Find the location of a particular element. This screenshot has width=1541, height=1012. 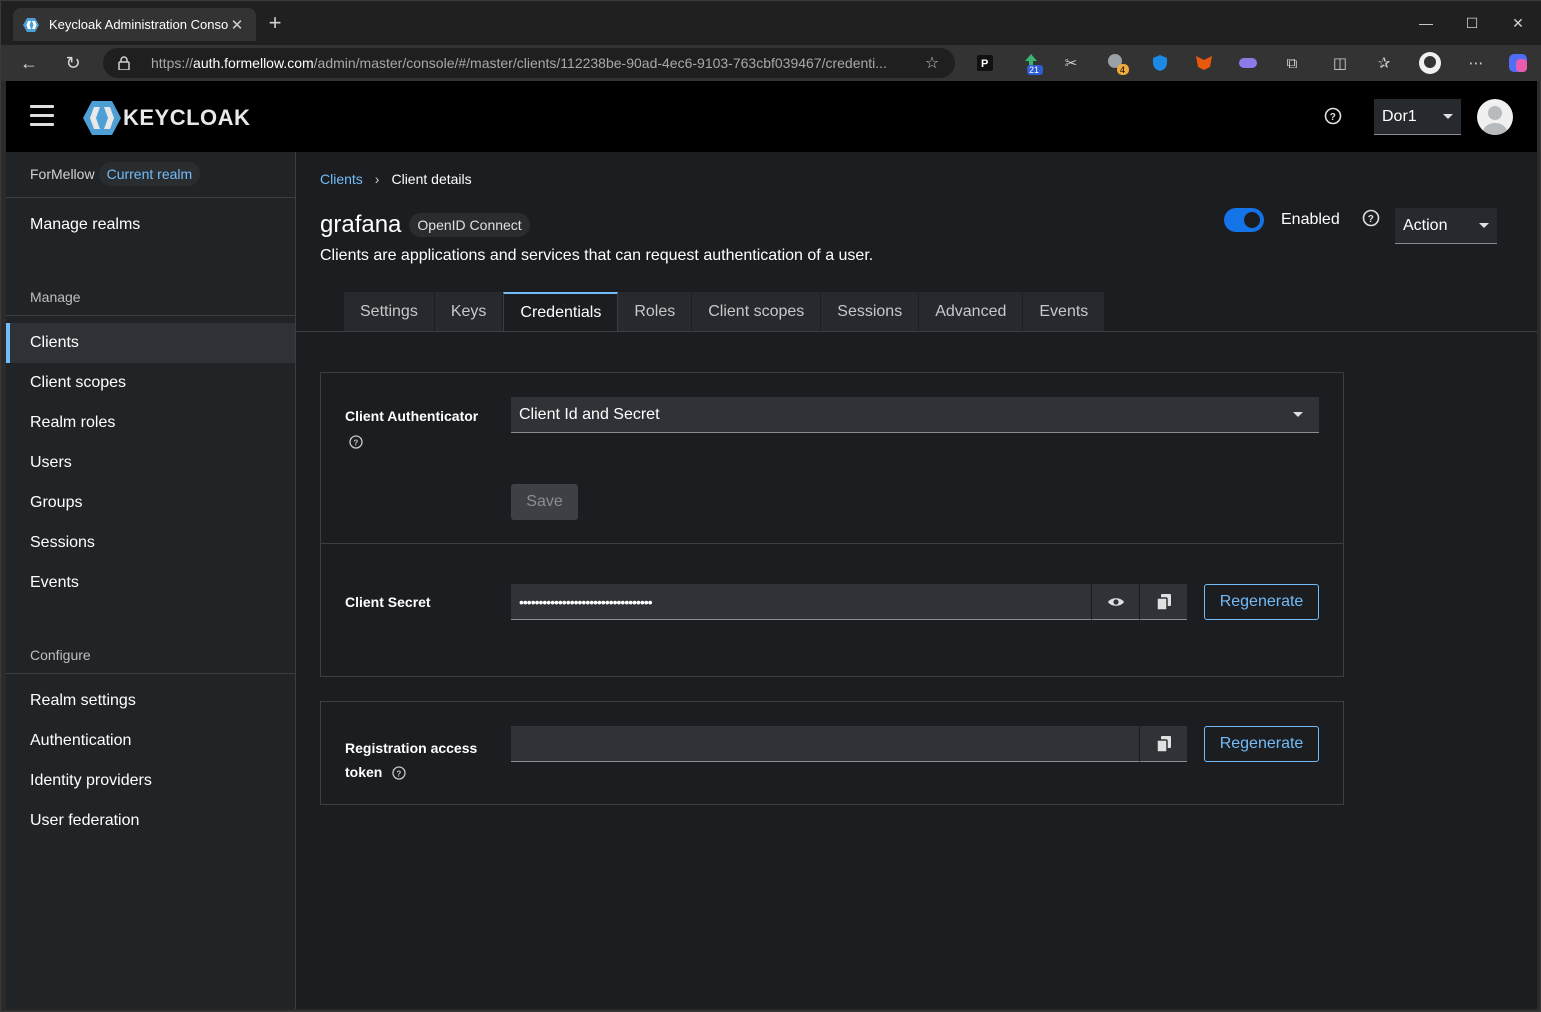

tab-credentials: Credentials is located at coordinates (561, 311).